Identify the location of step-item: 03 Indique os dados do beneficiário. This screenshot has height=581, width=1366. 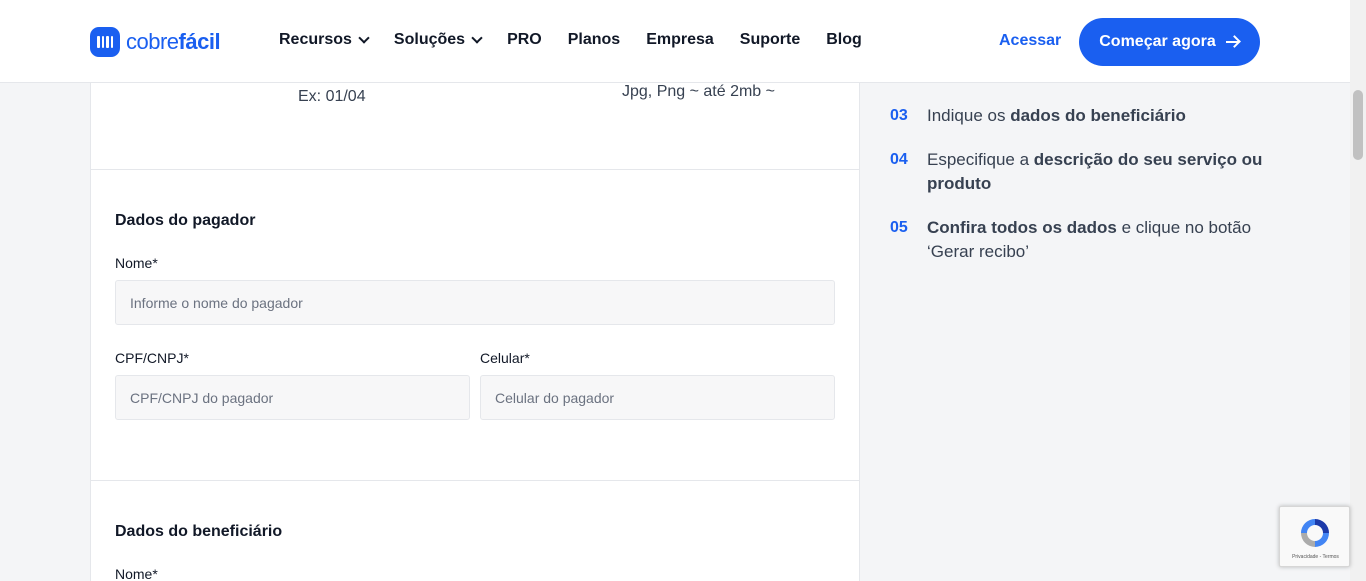
(1080, 116).